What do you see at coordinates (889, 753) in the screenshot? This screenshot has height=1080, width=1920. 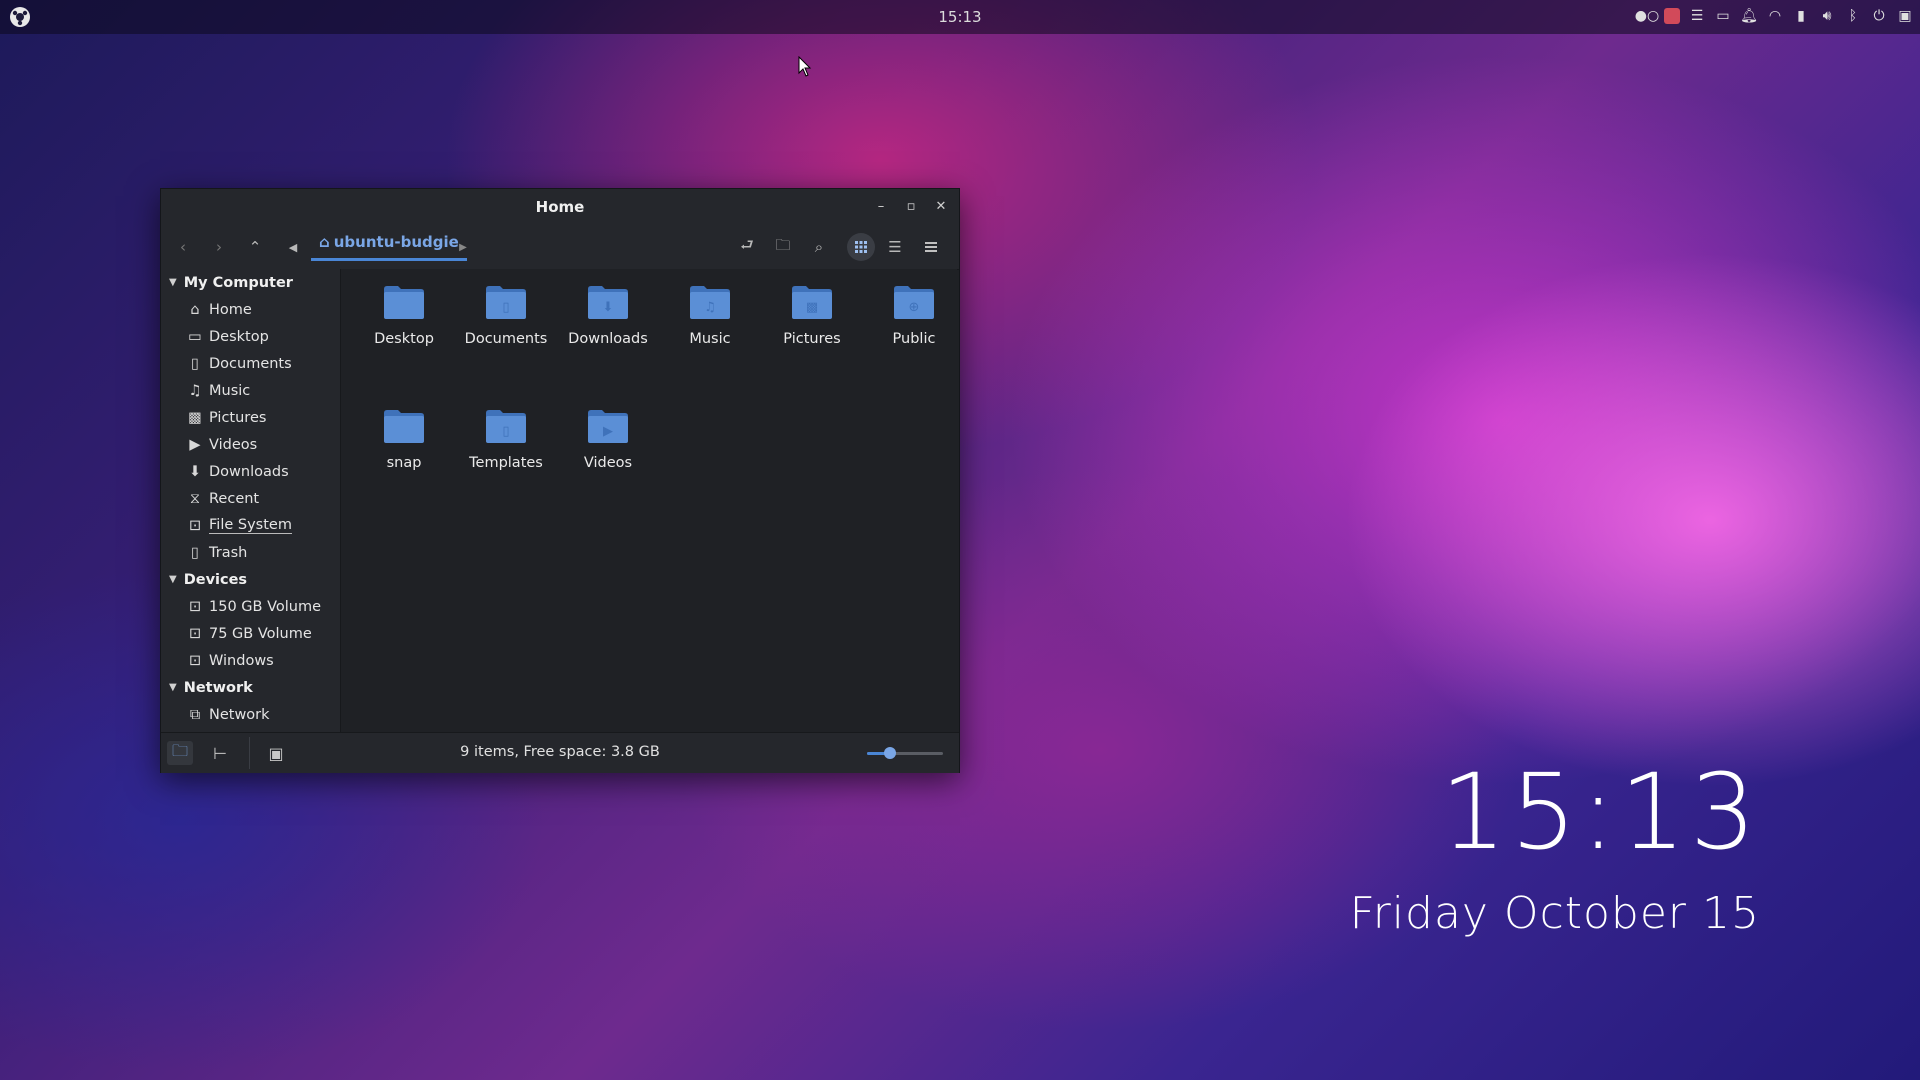 I see `zoom-slider-handle` at bounding box center [889, 753].